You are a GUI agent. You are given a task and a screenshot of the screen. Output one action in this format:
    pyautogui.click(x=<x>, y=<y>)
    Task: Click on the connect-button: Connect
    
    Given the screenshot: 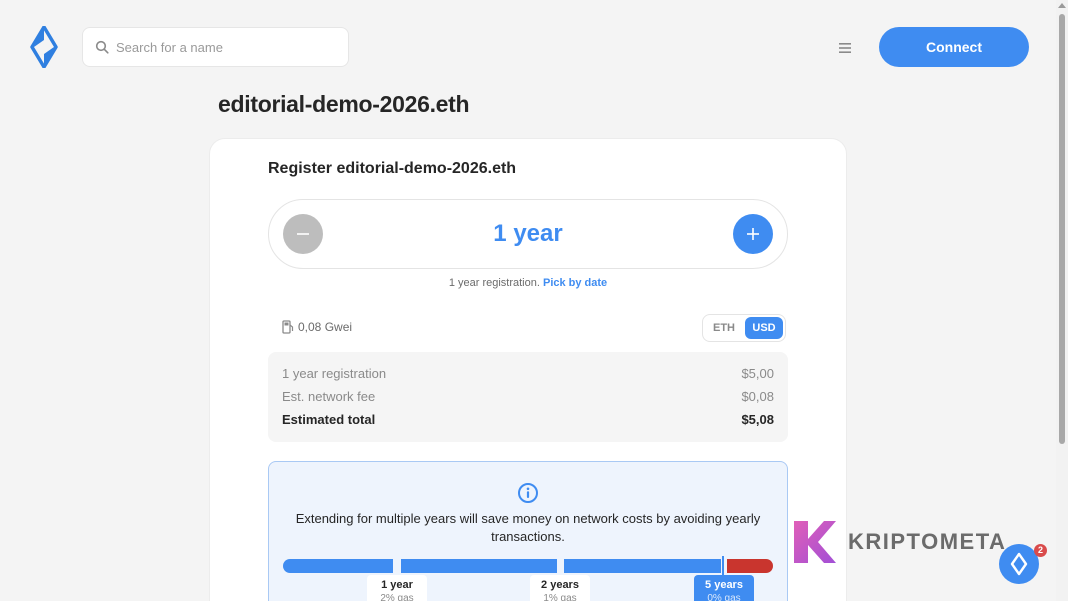 What is the action you would take?
    pyautogui.click(x=954, y=47)
    